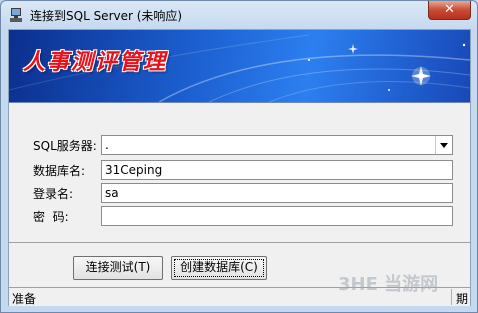 This screenshot has height=313, width=478. I want to click on database-input: 31Ceping, so click(277, 170).